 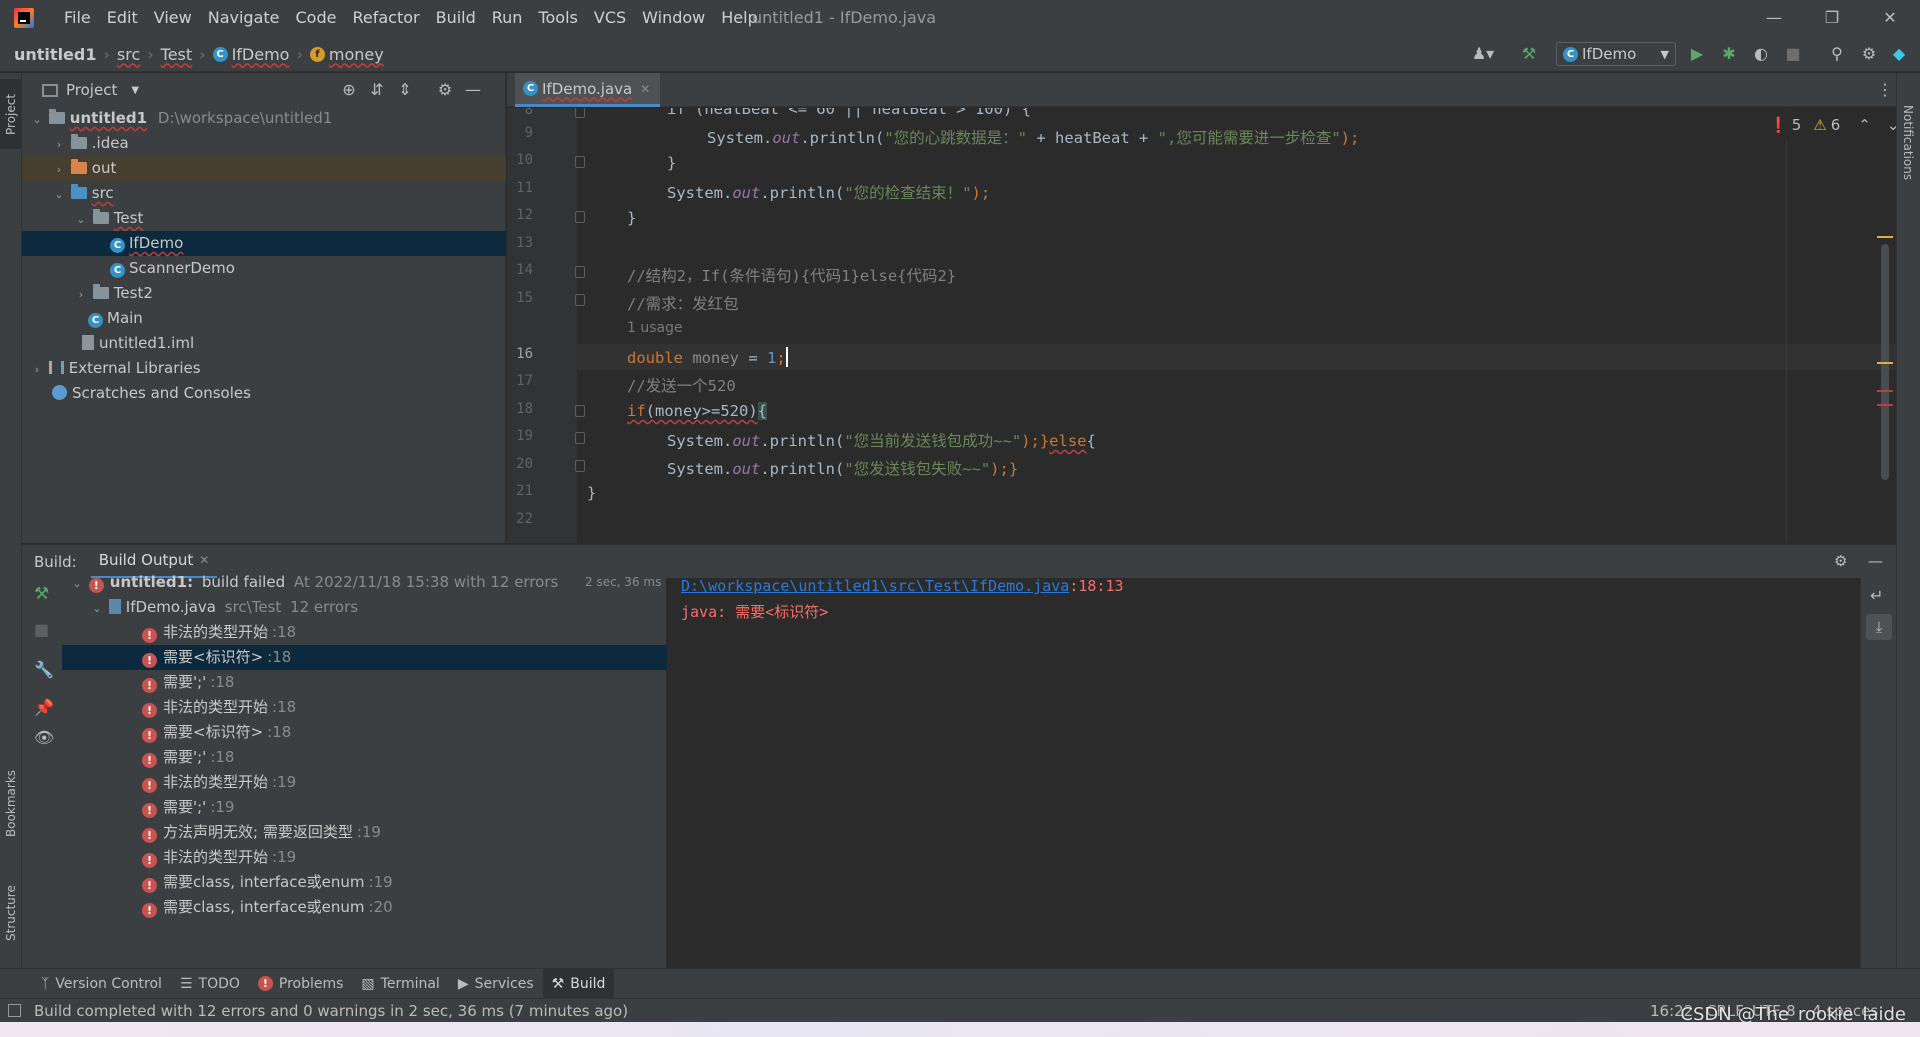 I want to click on menu-vcs: VCS, so click(x=610, y=18).